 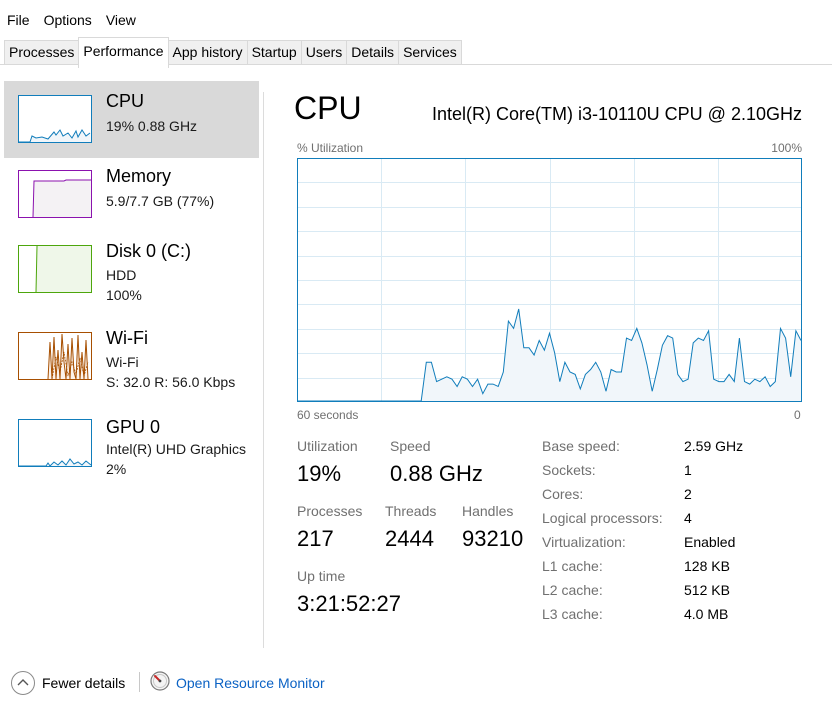 I want to click on spec-label-virtualization: Virtualization:, so click(x=584, y=542).